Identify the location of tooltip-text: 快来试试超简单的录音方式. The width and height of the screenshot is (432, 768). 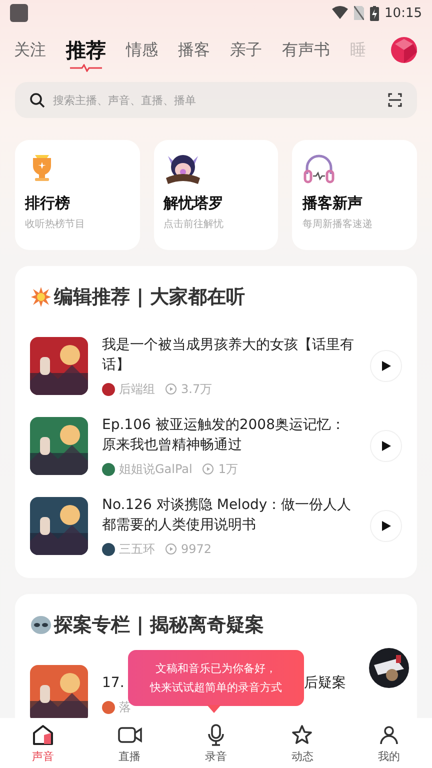
(216, 687).